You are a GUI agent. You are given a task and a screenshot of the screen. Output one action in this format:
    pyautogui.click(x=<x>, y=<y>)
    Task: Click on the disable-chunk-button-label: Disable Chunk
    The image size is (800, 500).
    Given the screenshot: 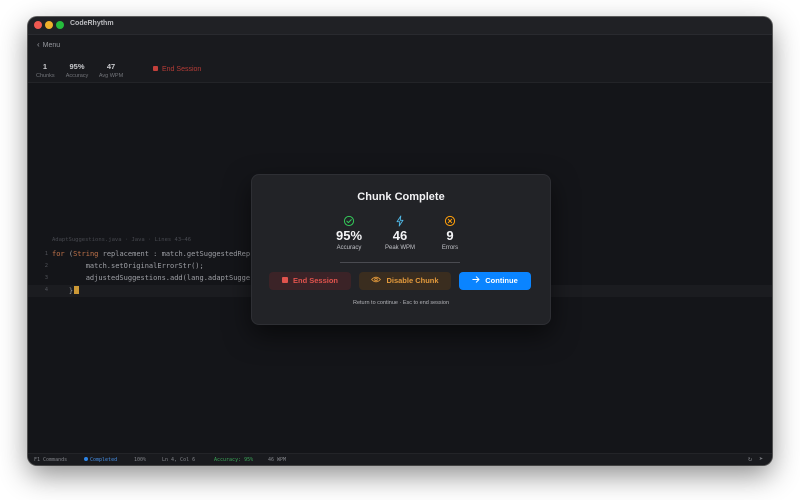 What is the action you would take?
    pyautogui.click(x=412, y=281)
    